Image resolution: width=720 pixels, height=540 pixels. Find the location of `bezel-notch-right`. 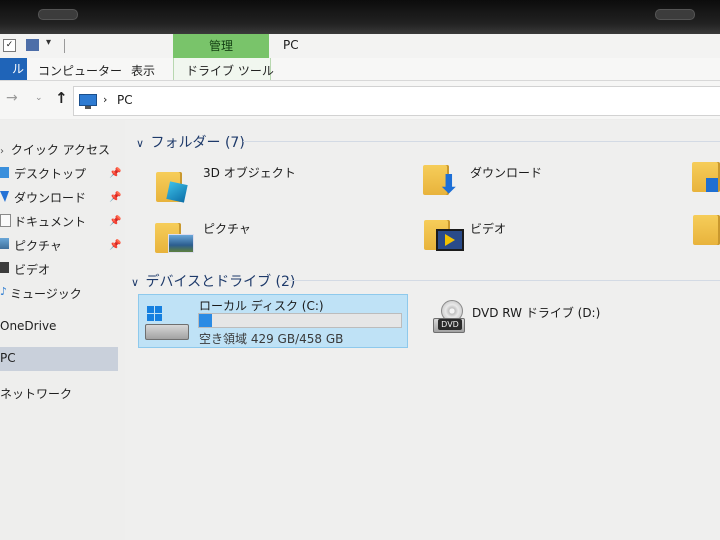

bezel-notch-right is located at coordinates (675, 14).